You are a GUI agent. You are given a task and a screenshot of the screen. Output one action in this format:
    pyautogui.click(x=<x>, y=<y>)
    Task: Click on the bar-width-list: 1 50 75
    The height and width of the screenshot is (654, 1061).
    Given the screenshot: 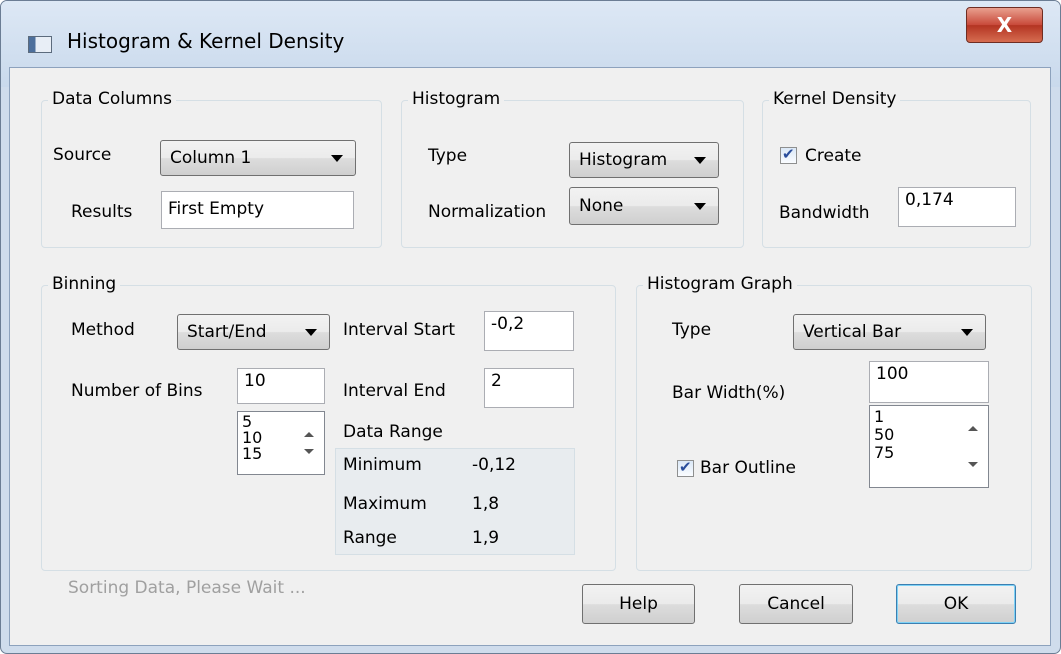 What is the action you would take?
    pyautogui.click(x=929, y=446)
    